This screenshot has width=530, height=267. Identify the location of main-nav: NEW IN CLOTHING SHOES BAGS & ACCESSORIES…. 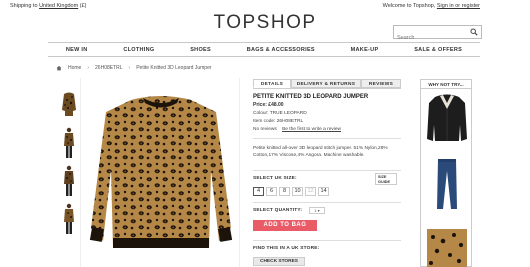
(264, 49).